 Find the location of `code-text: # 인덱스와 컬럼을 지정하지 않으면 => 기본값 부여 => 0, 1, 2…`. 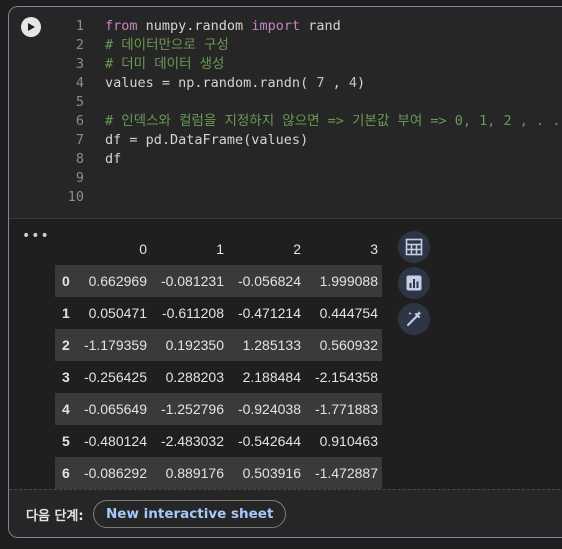

code-text: # 인덱스와 컬럼을 지정하지 않으면 => 기본값 부여 => 0, 1, 2… is located at coordinates (333, 121).